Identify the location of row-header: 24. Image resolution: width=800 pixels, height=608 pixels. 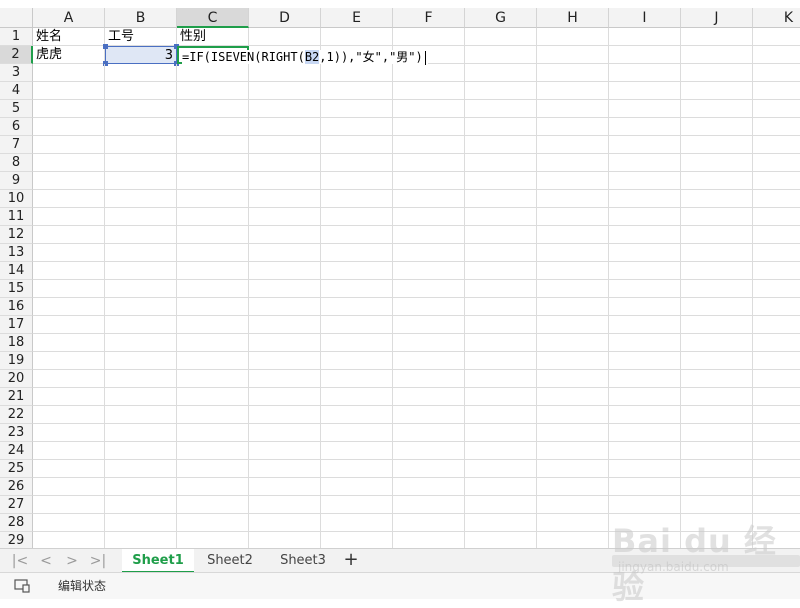
(16, 451).